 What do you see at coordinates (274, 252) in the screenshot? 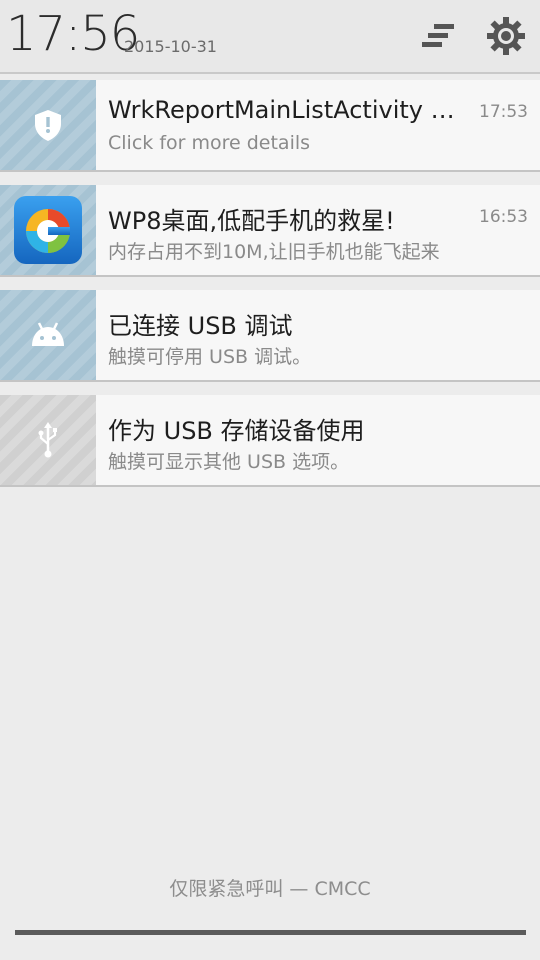
I see `notification-subtitle: 内存占用不到10M,让旧手机也能飞起来` at bounding box center [274, 252].